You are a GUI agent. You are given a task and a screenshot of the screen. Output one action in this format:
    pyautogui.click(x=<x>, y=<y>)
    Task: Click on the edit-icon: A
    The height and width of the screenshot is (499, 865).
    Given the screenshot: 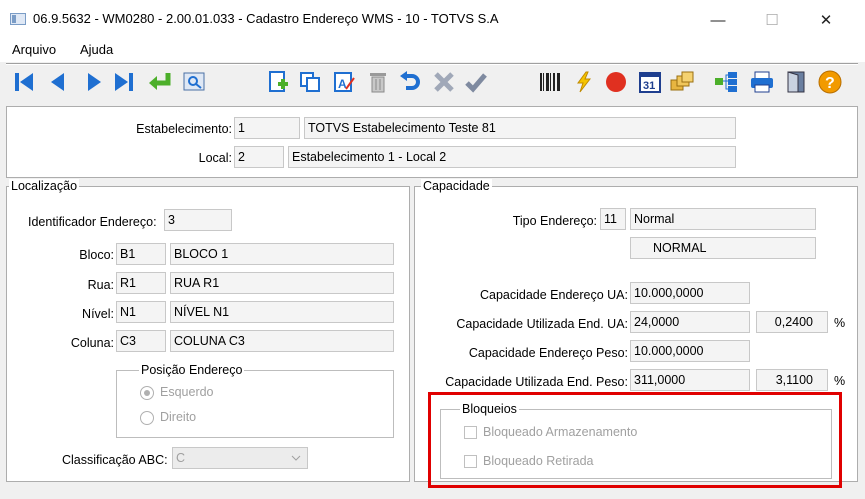 What is the action you would take?
    pyautogui.click(x=344, y=82)
    